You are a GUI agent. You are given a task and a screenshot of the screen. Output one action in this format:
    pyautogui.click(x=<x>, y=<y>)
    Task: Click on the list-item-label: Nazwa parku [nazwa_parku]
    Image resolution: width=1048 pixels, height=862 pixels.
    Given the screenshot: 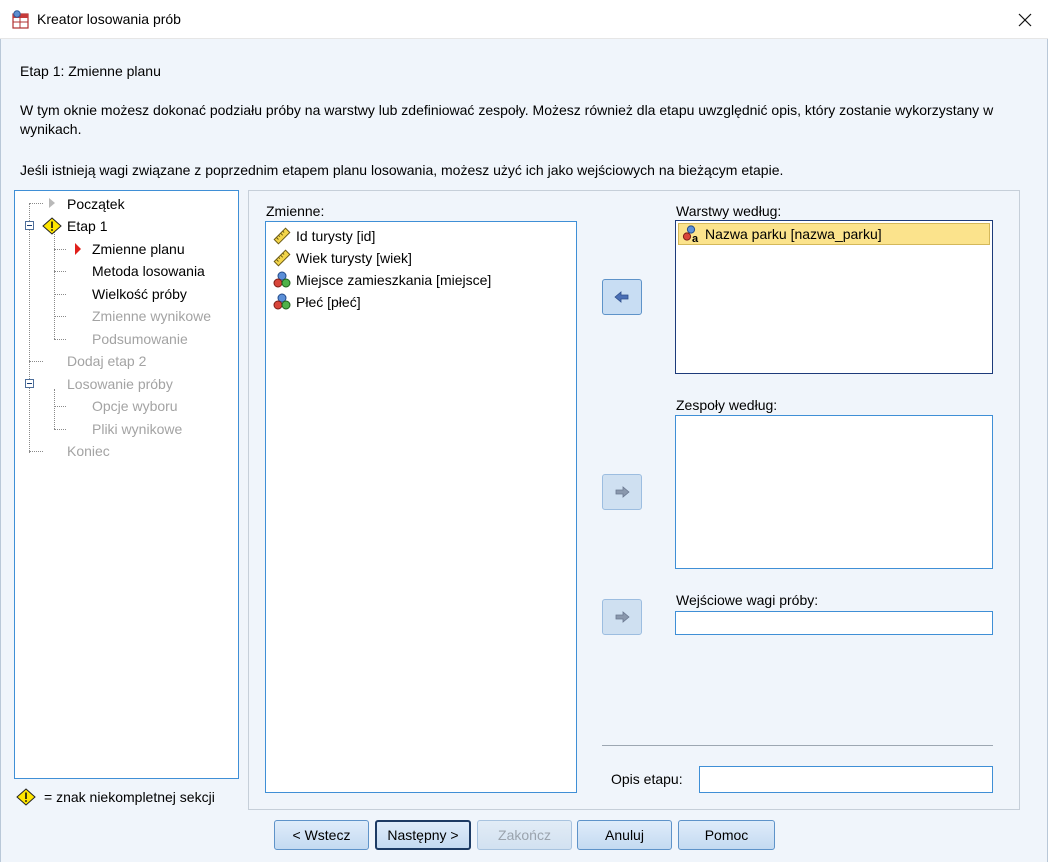 What is the action you would take?
    pyautogui.click(x=793, y=234)
    